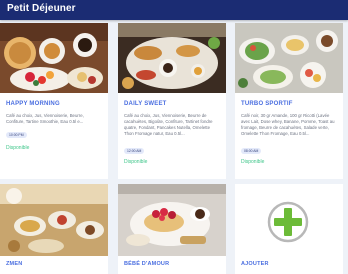  Describe the element at coordinates (255, 264) in the screenshot. I see `add-label: AJOUTER` at that location.